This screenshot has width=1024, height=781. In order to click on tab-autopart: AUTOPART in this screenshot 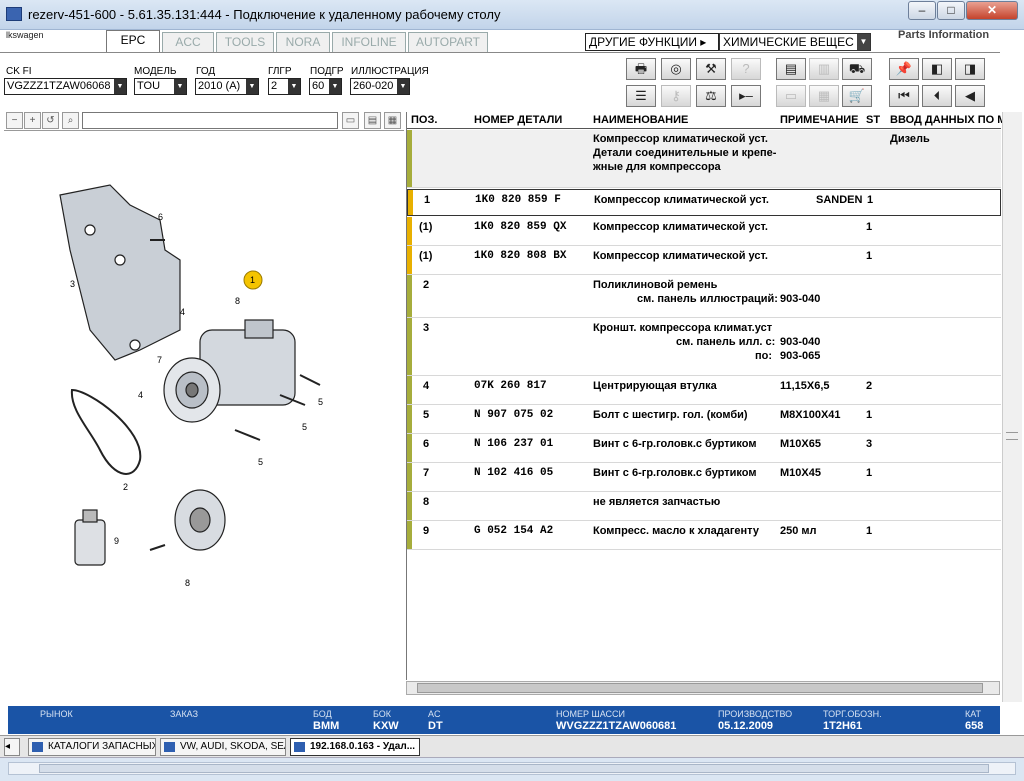, I will do `click(448, 42)`.